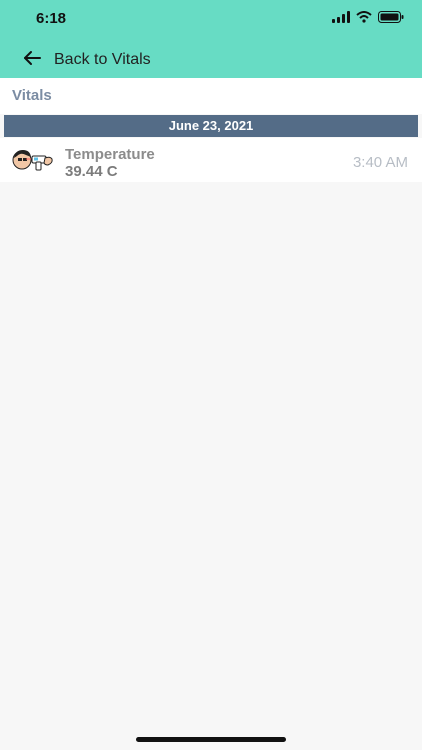 The image size is (422, 750). What do you see at coordinates (211, 39) in the screenshot?
I see `top-bar: 6:18 Back to Vitals` at bounding box center [211, 39].